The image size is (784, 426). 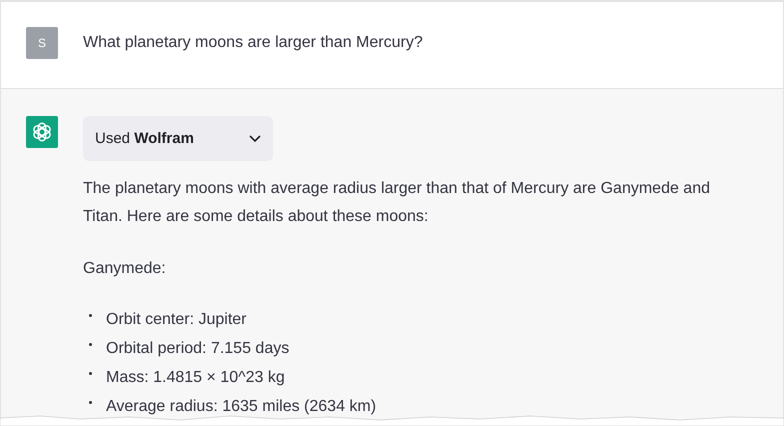 I want to click on user-avatar: S, so click(x=42, y=43).